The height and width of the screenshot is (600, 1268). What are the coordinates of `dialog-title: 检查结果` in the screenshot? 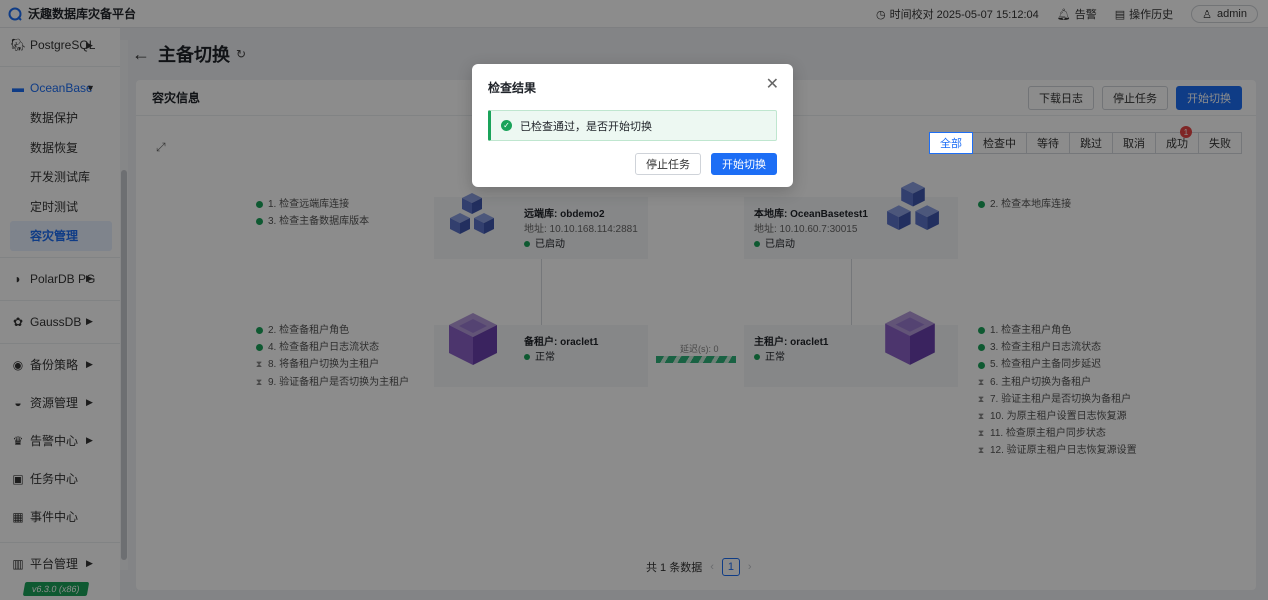 It's located at (512, 88).